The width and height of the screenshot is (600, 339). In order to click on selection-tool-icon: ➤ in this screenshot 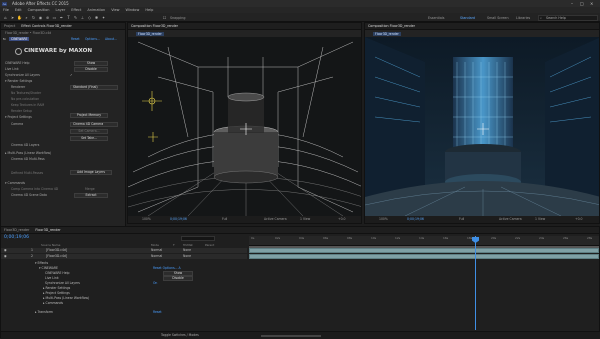, I will do `click(12, 17)`.